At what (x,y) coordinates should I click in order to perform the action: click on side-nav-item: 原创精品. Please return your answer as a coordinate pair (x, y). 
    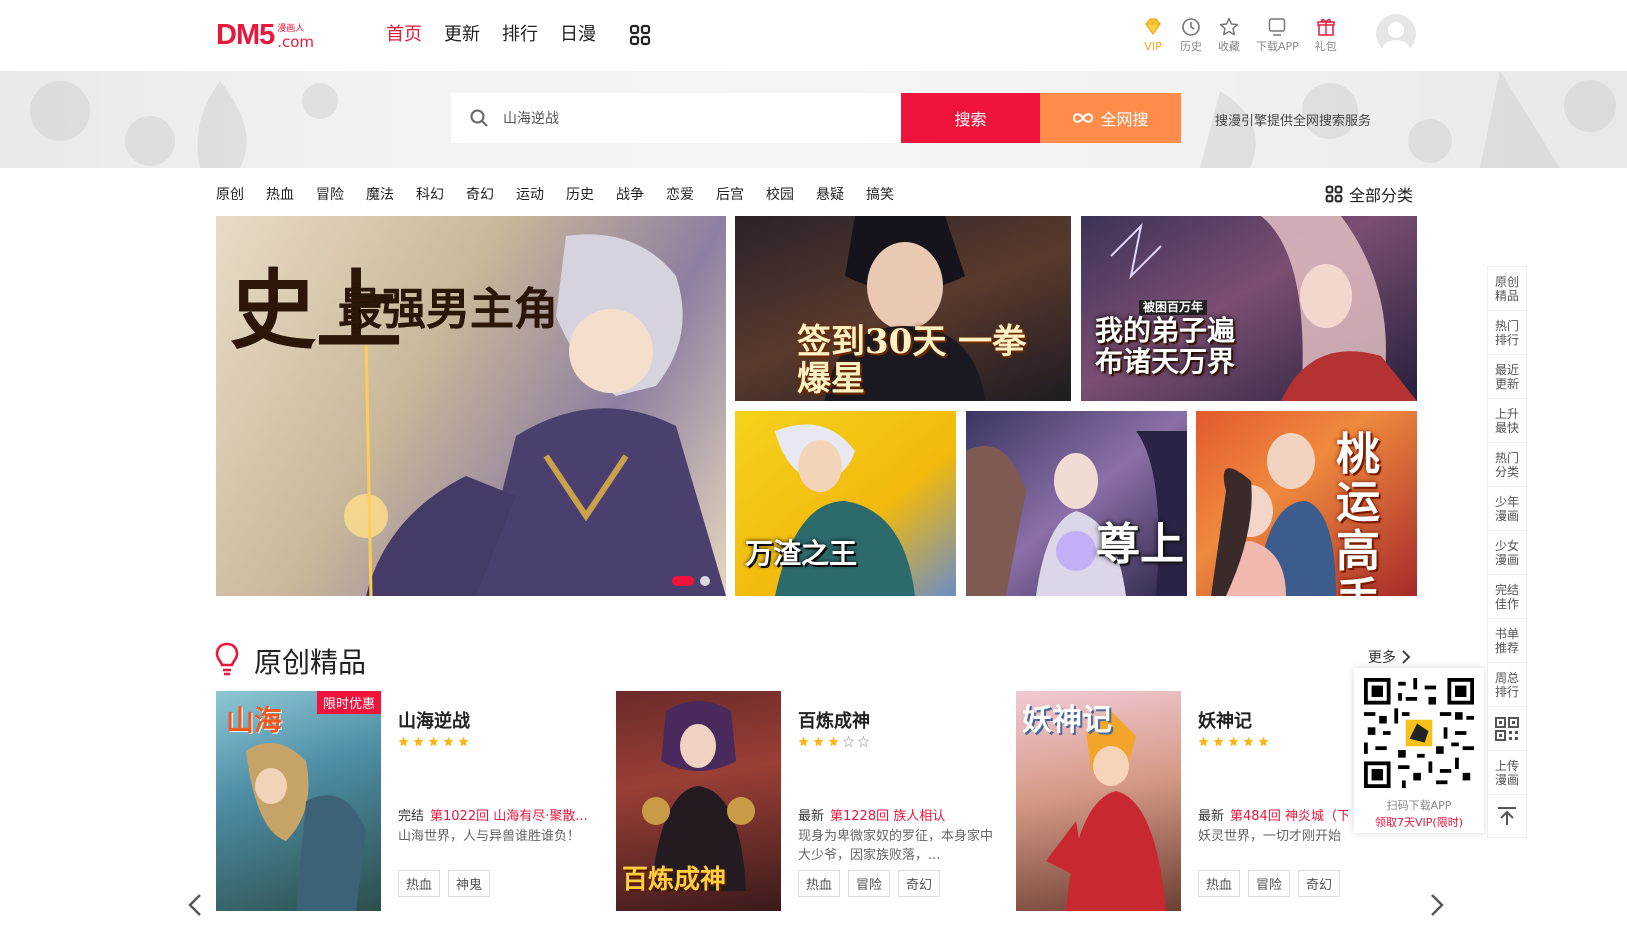
    Looking at the image, I should click on (1507, 288).